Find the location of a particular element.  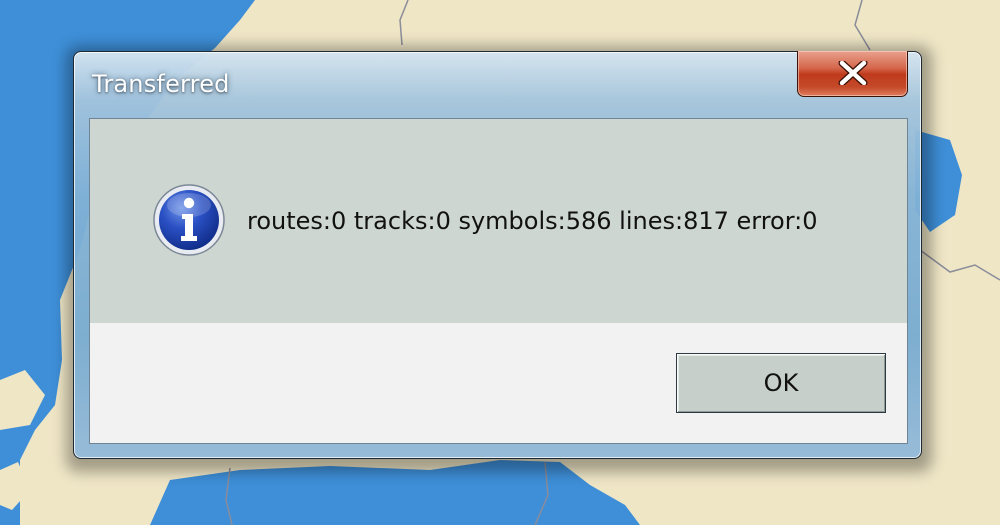

close-button is located at coordinates (852, 74).